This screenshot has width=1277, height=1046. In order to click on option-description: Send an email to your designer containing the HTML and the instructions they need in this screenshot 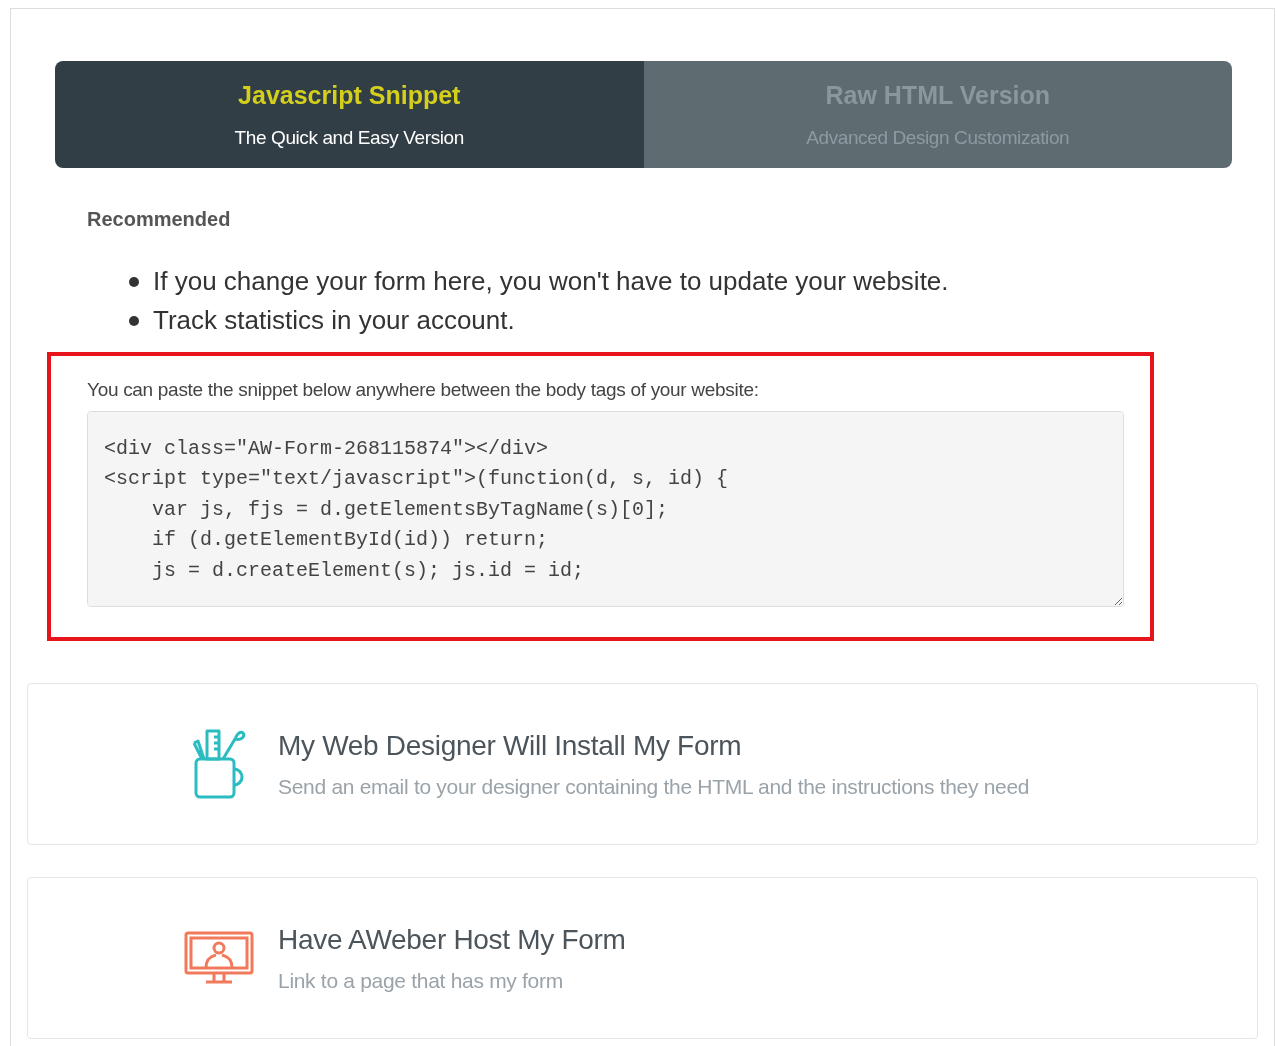, I will do `click(654, 786)`.